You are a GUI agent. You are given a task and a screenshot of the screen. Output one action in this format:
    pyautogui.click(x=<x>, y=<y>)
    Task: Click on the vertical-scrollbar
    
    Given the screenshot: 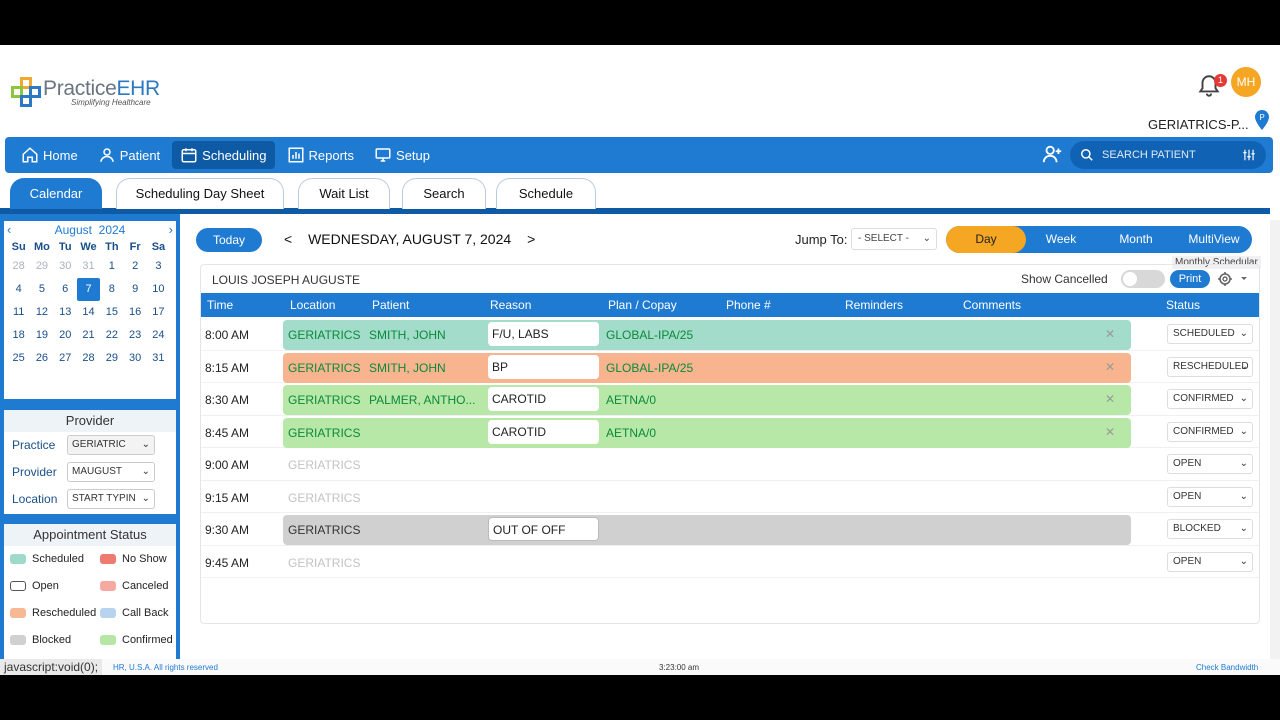 What is the action you would take?
    pyautogui.click(x=1275, y=440)
    